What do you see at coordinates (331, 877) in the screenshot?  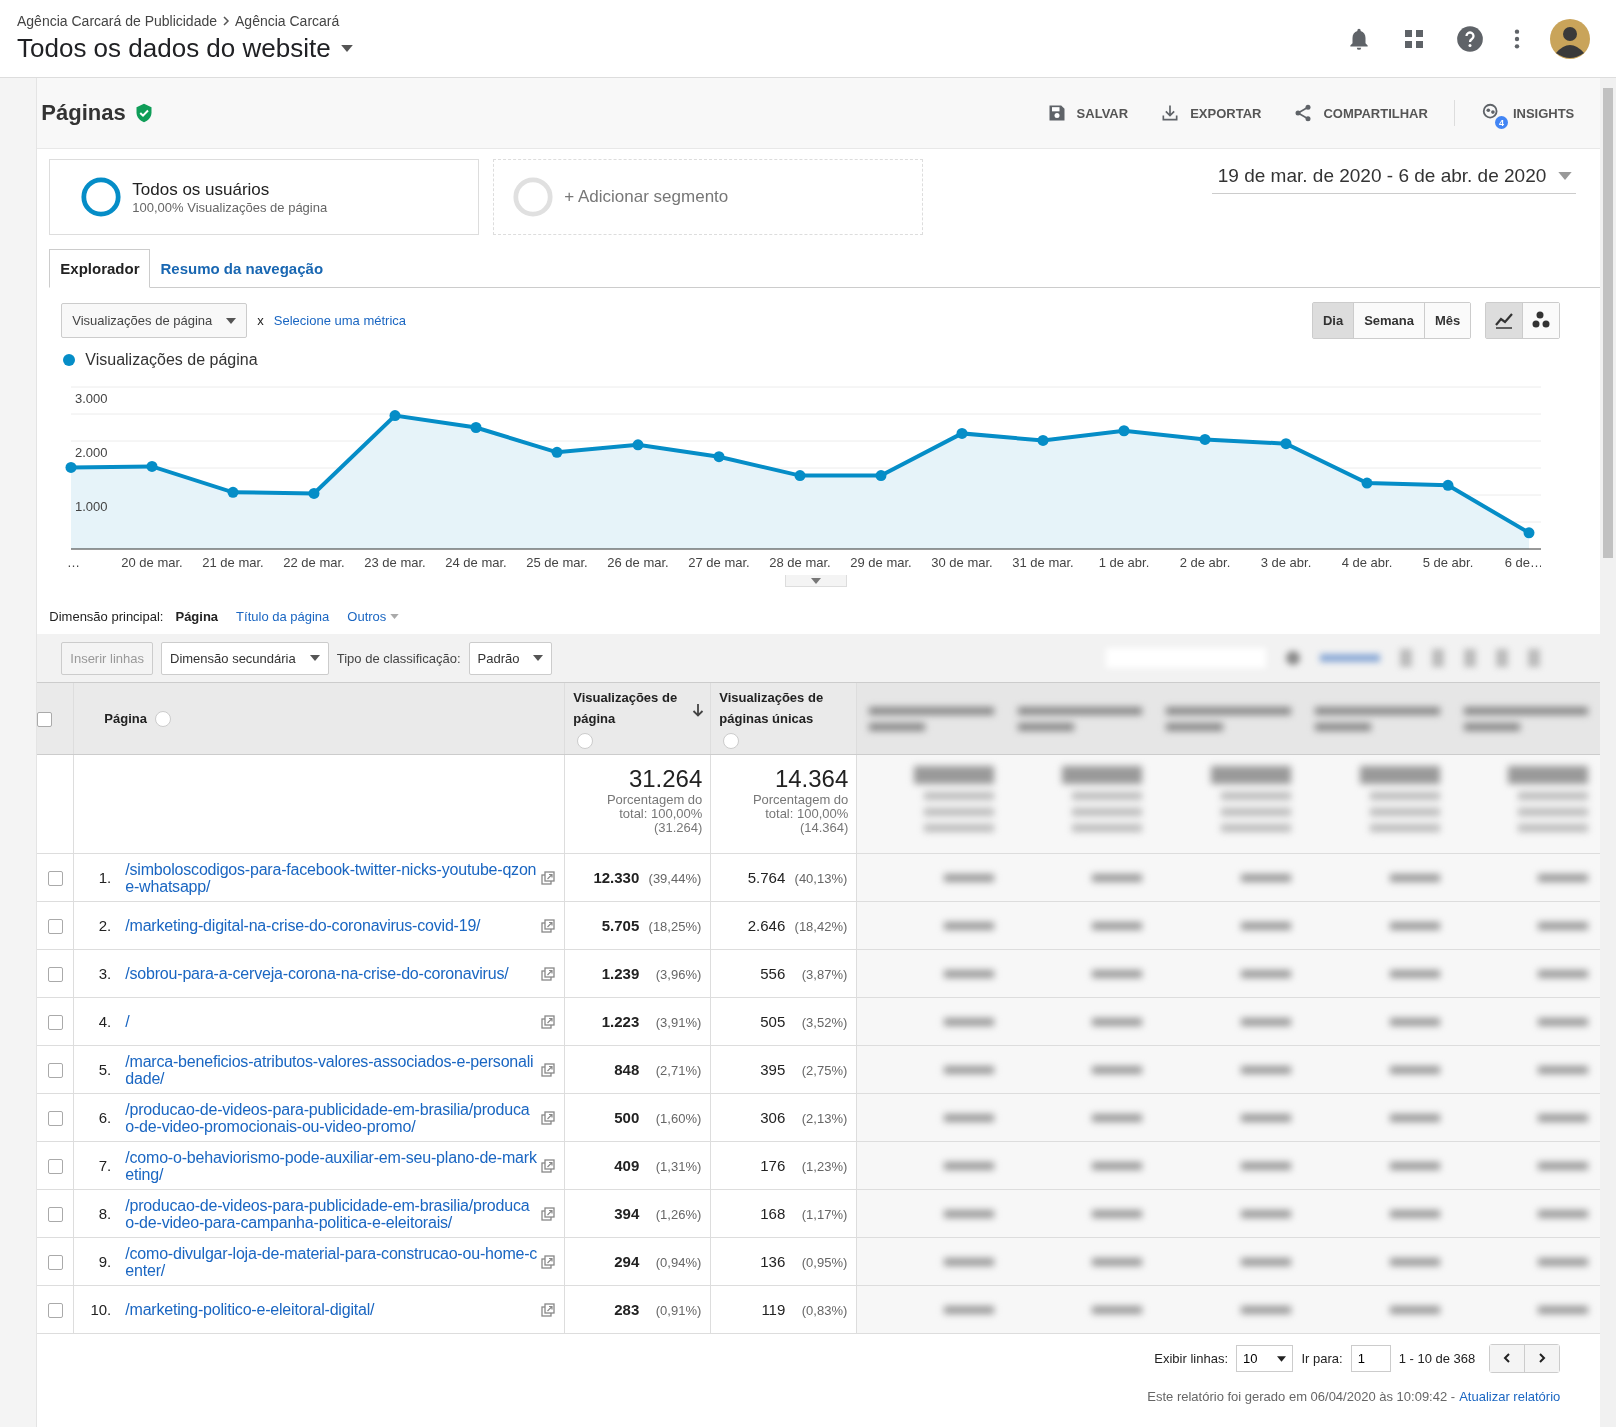 I see `page-link: /simboloscodigos-para-facebook-twitter-nicks-youtube-qzone-whatsapp/` at bounding box center [331, 877].